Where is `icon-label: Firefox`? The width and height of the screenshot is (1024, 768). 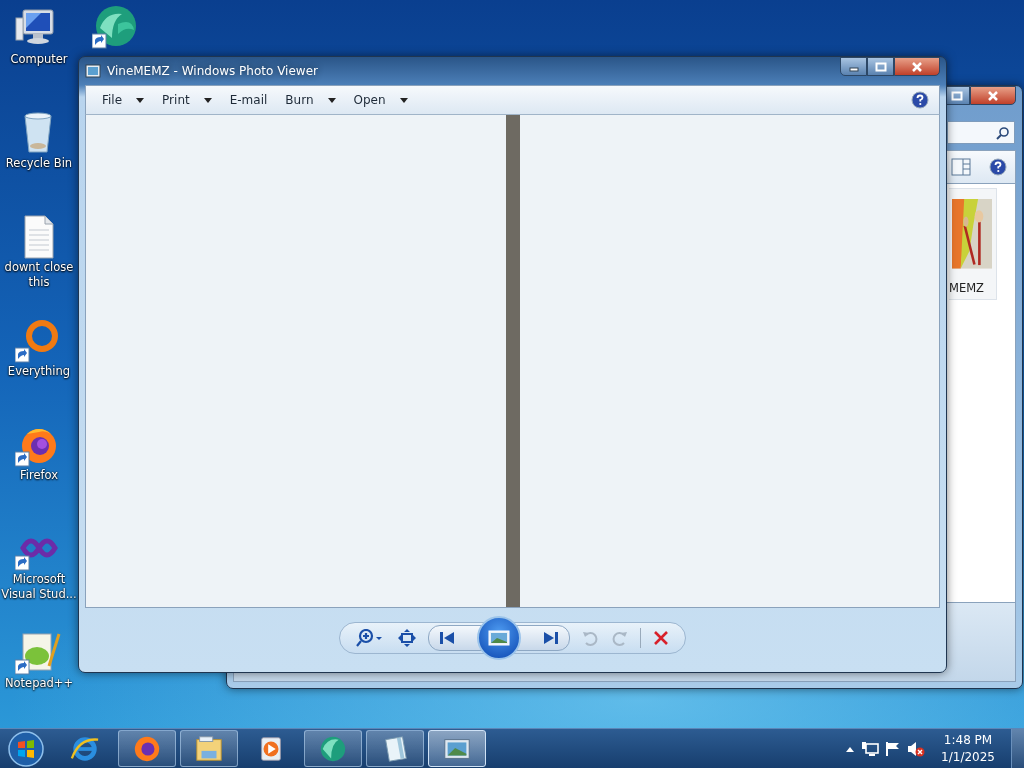
icon-label: Firefox is located at coordinates (39, 475).